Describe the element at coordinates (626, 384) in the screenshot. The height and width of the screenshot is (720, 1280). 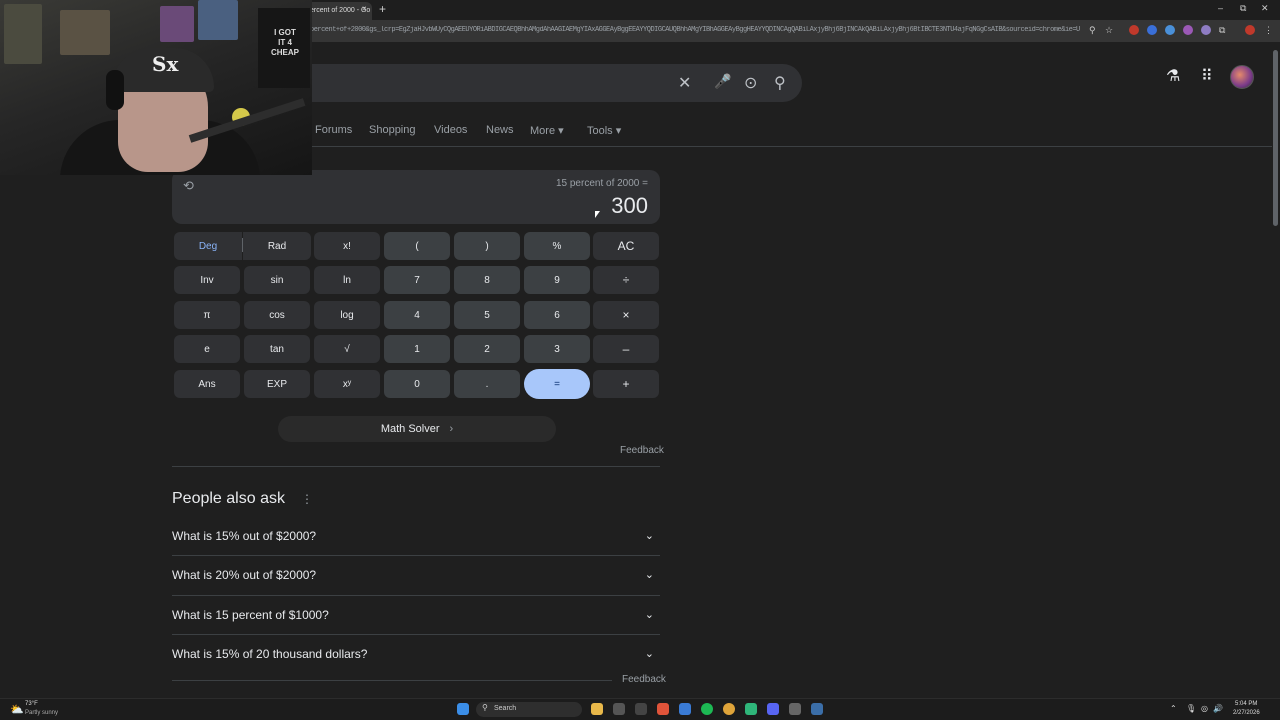
I see `plus-key: +` at that location.